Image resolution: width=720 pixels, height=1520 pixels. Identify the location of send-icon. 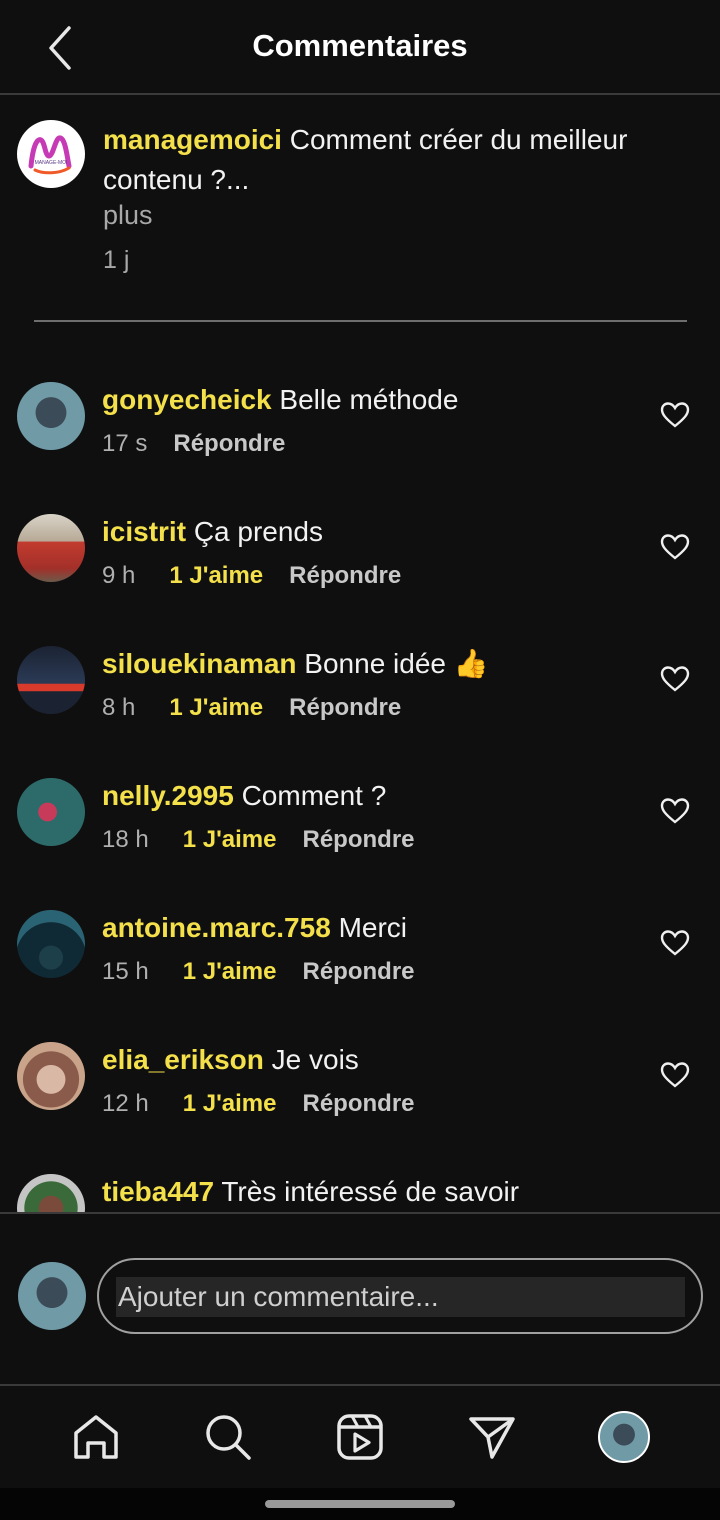
(492, 1438).